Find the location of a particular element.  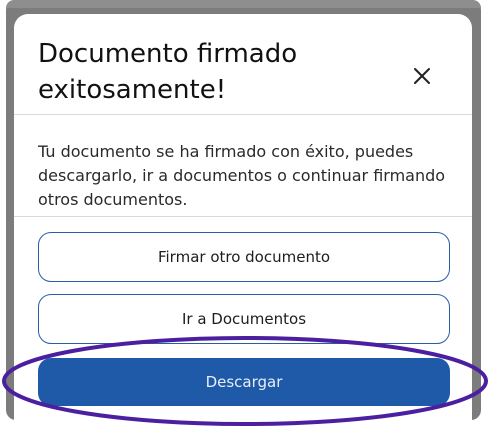

sign-another-document-button: Firmar otro documento is located at coordinates (244, 257).